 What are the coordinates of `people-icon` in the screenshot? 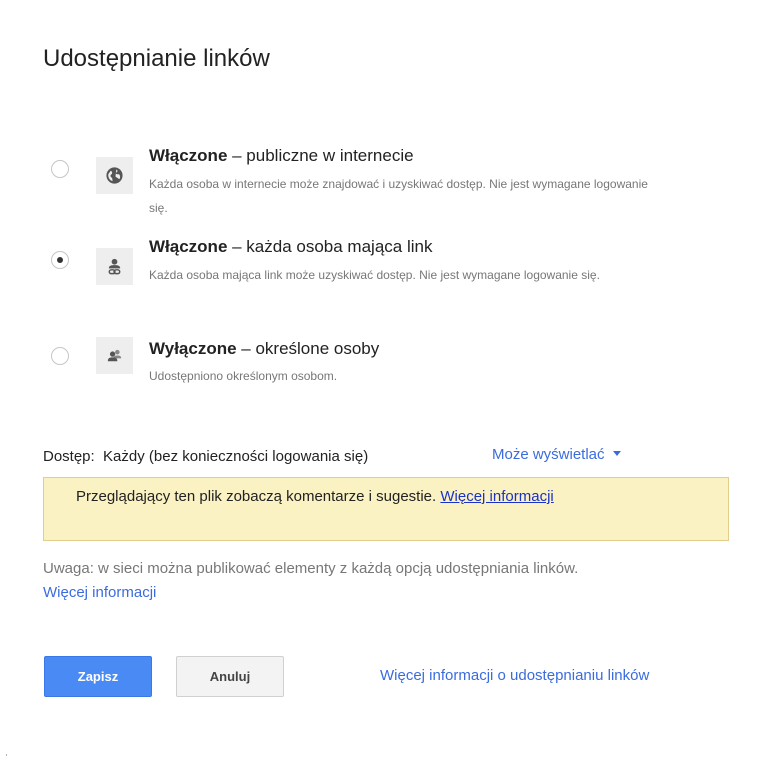 It's located at (114, 355).